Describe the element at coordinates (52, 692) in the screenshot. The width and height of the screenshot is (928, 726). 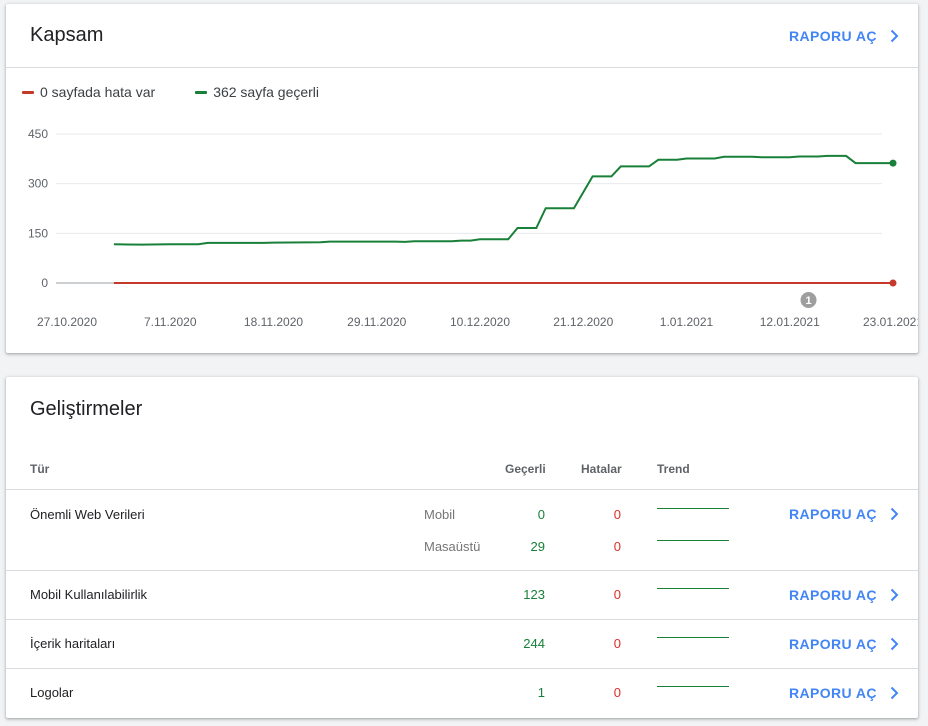
I see `row-name: Logolar` at that location.